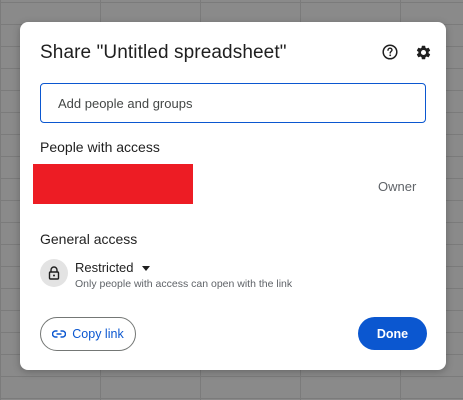 This screenshot has height=400, width=463. Describe the element at coordinates (100, 147) in the screenshot. I see `people-with-access-heading: People with access` at that location.